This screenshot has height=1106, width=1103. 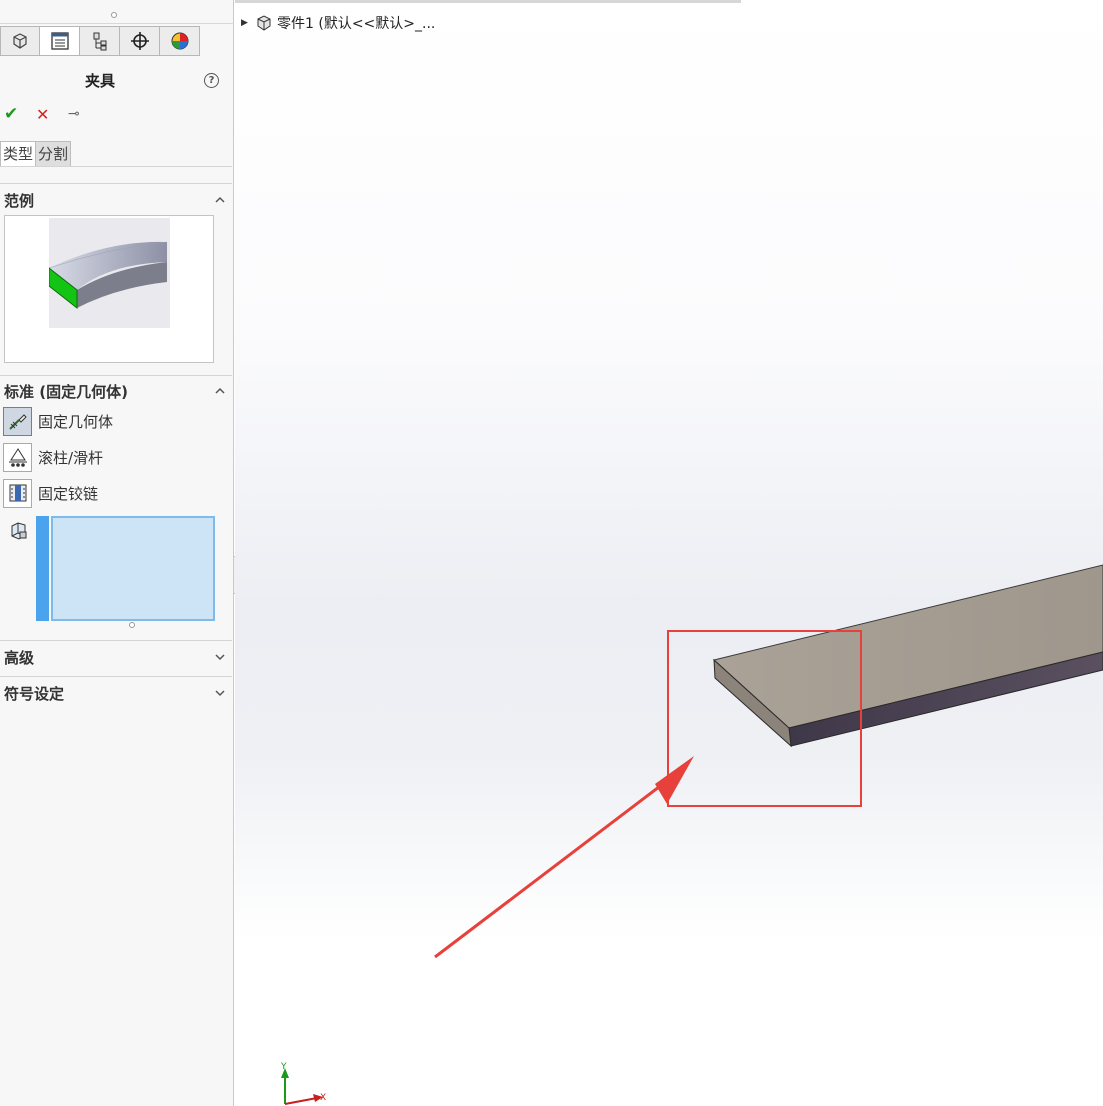 I want to click on pin-button: ⊸, so click(x=77, y=114).